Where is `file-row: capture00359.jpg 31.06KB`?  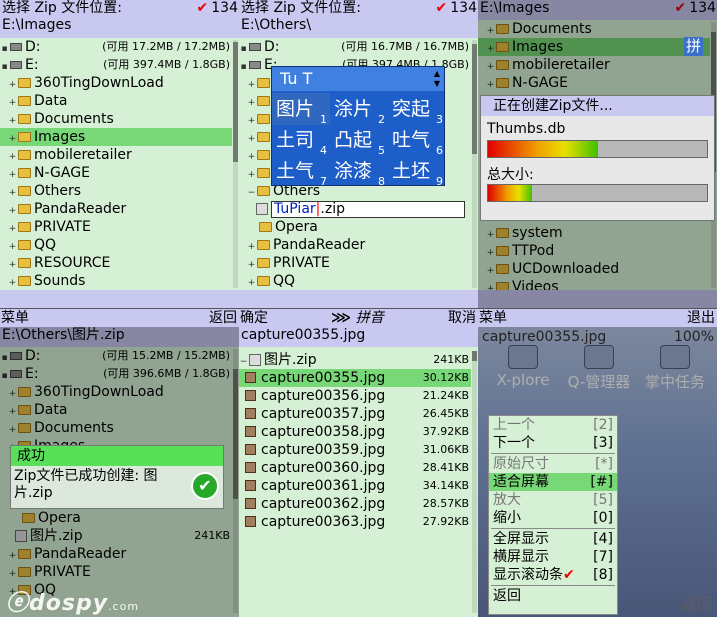
file-row: capture00359.jpg 31.06KB is located at coordinates (355, 450).